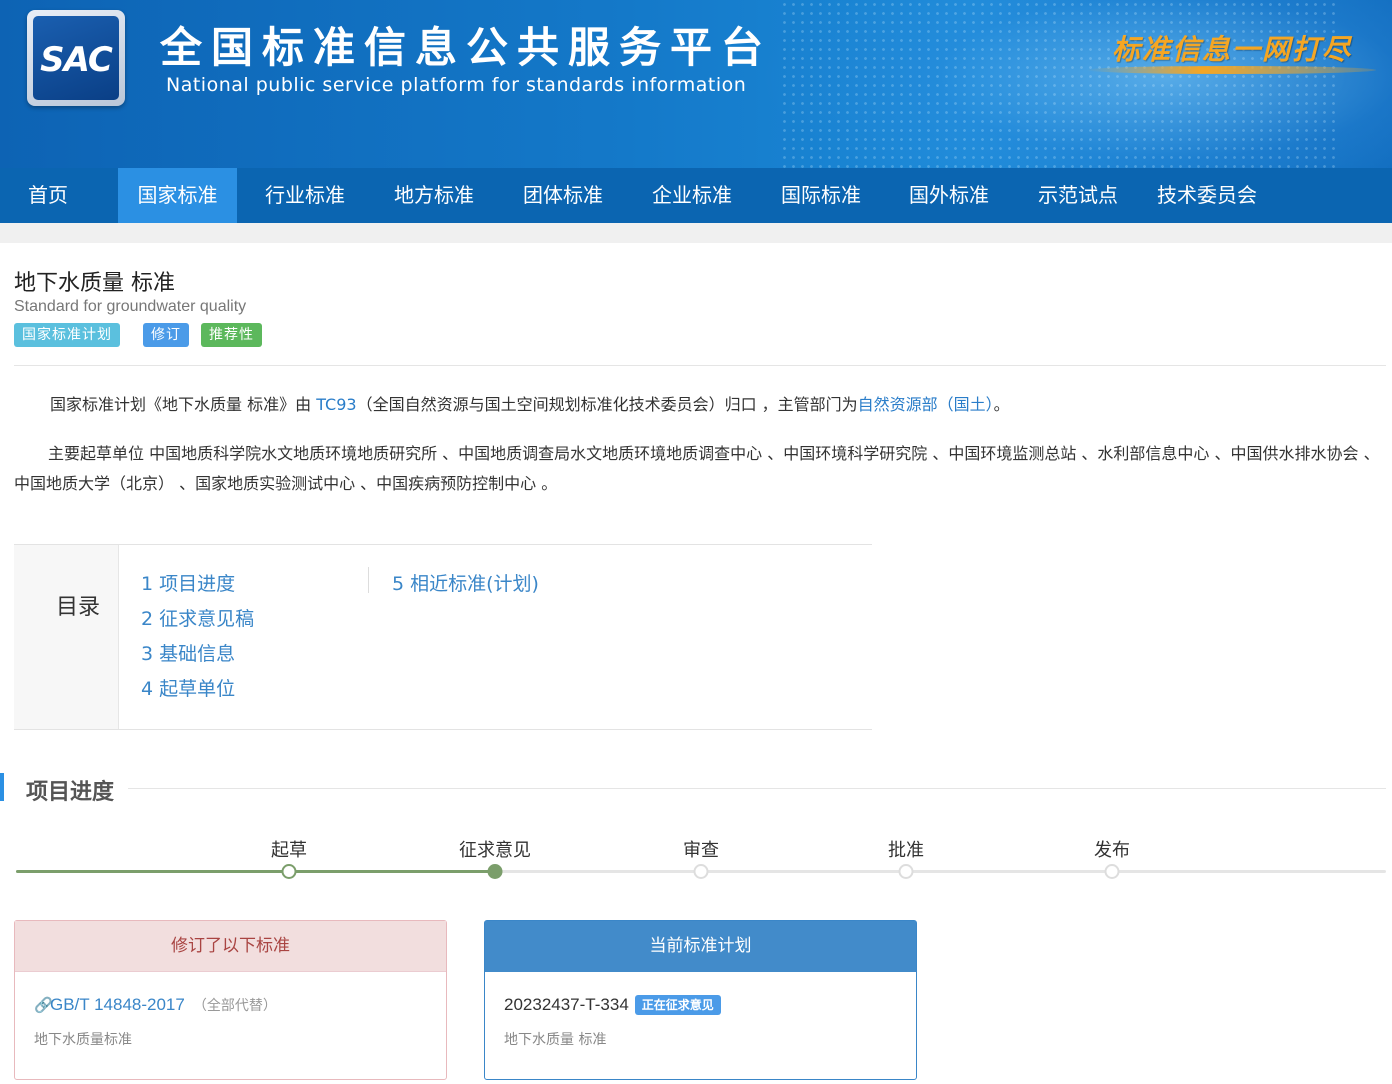  Describe the element at coordinates (906, 871) in the screenshot. I see `step-dot-approval` at that location.